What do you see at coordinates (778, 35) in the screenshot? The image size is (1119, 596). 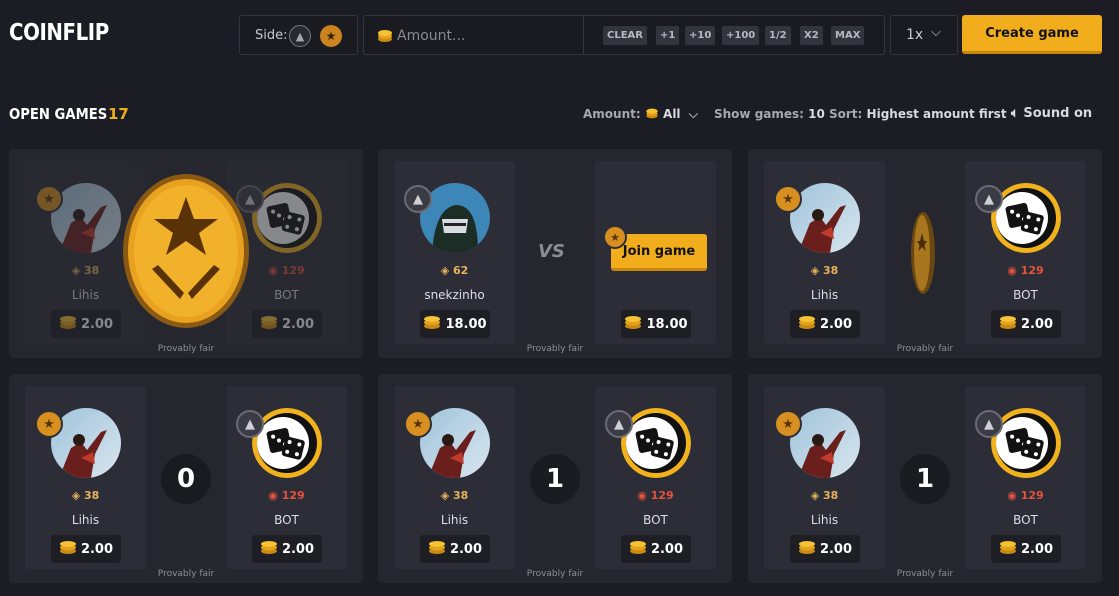 I see `half-chip: 1/2` at bounding box center [778, 35].